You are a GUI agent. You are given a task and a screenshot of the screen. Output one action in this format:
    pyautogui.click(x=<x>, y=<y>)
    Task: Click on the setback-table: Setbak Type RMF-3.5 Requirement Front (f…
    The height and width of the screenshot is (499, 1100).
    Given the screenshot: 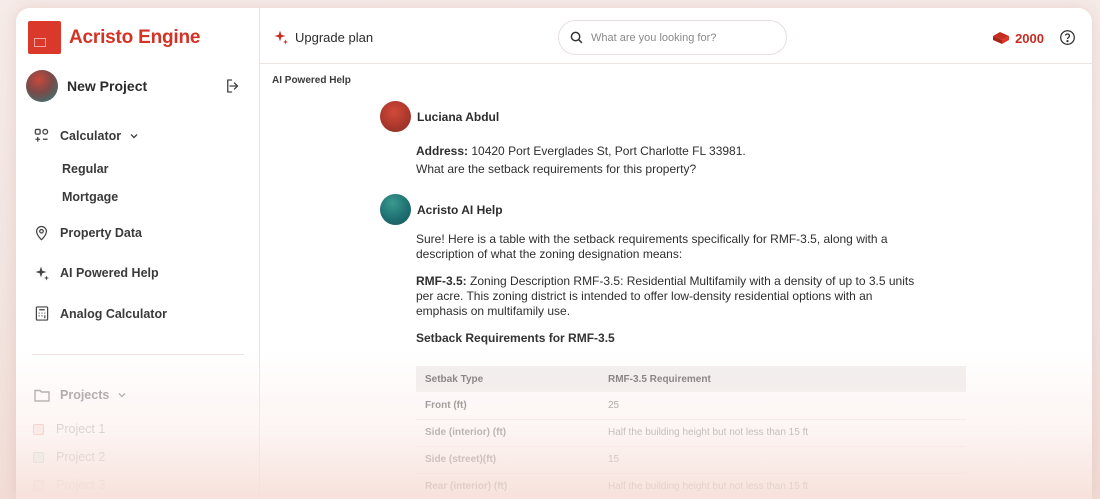 What is the action you would take?
    pyautogui.click(x=691, y=432)
    